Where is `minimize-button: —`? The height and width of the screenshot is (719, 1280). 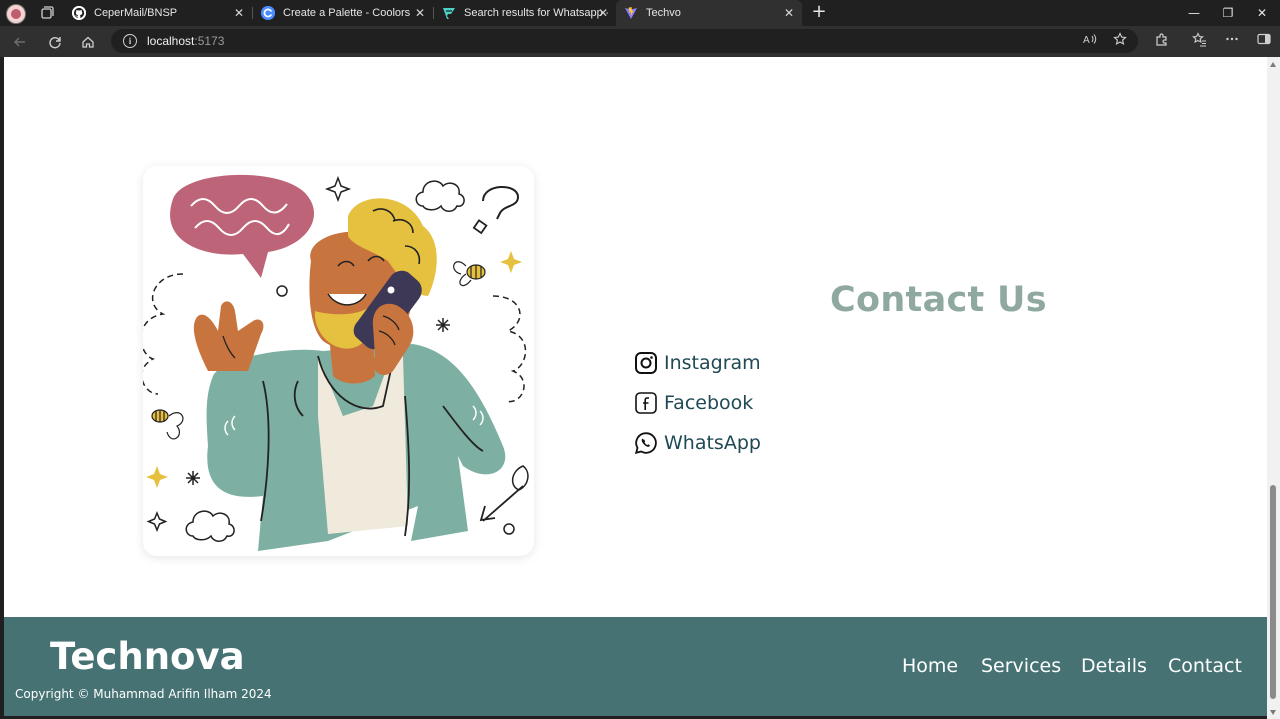
minimize-button: — is located at coordinates (1194, 13).